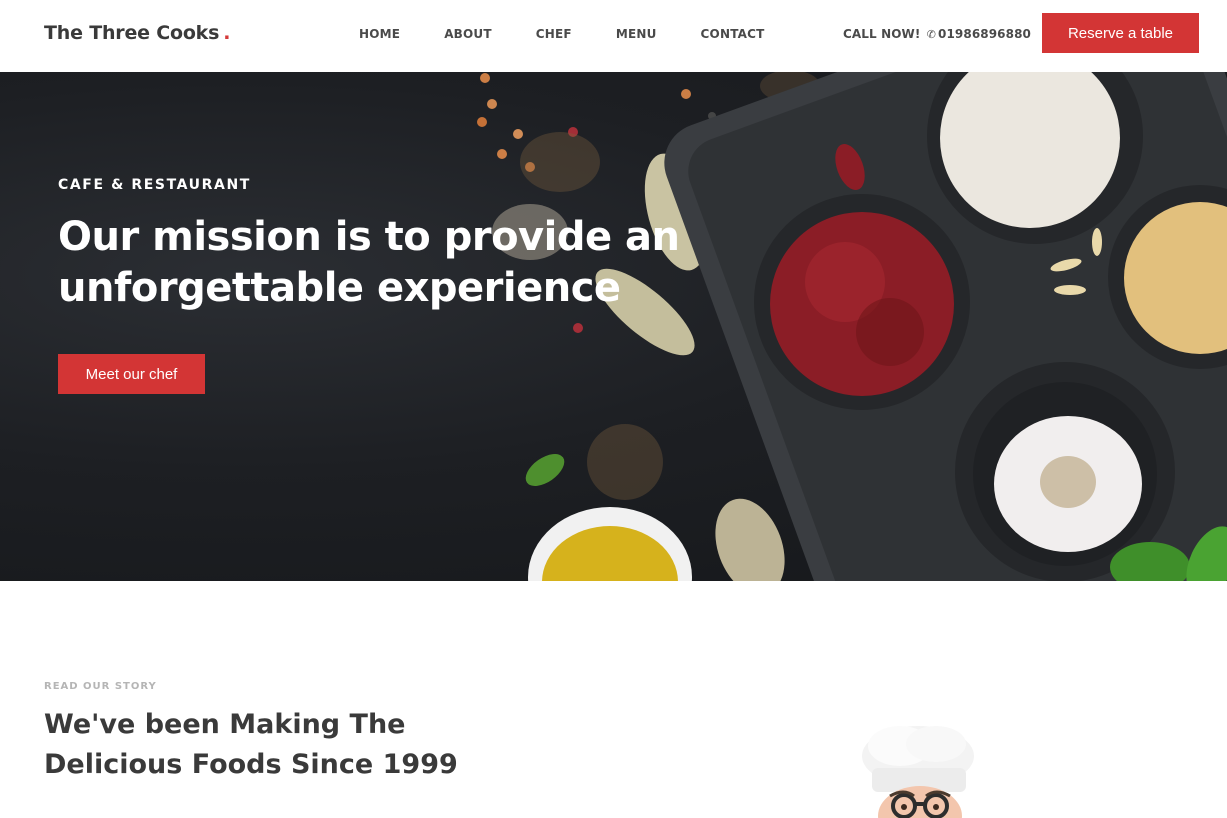 The image size is (1227, 818). Describe the element at coordinates (369, 237) in the screenshot. I see `hero-title-line-1: Our mission is to provide an` at that location.